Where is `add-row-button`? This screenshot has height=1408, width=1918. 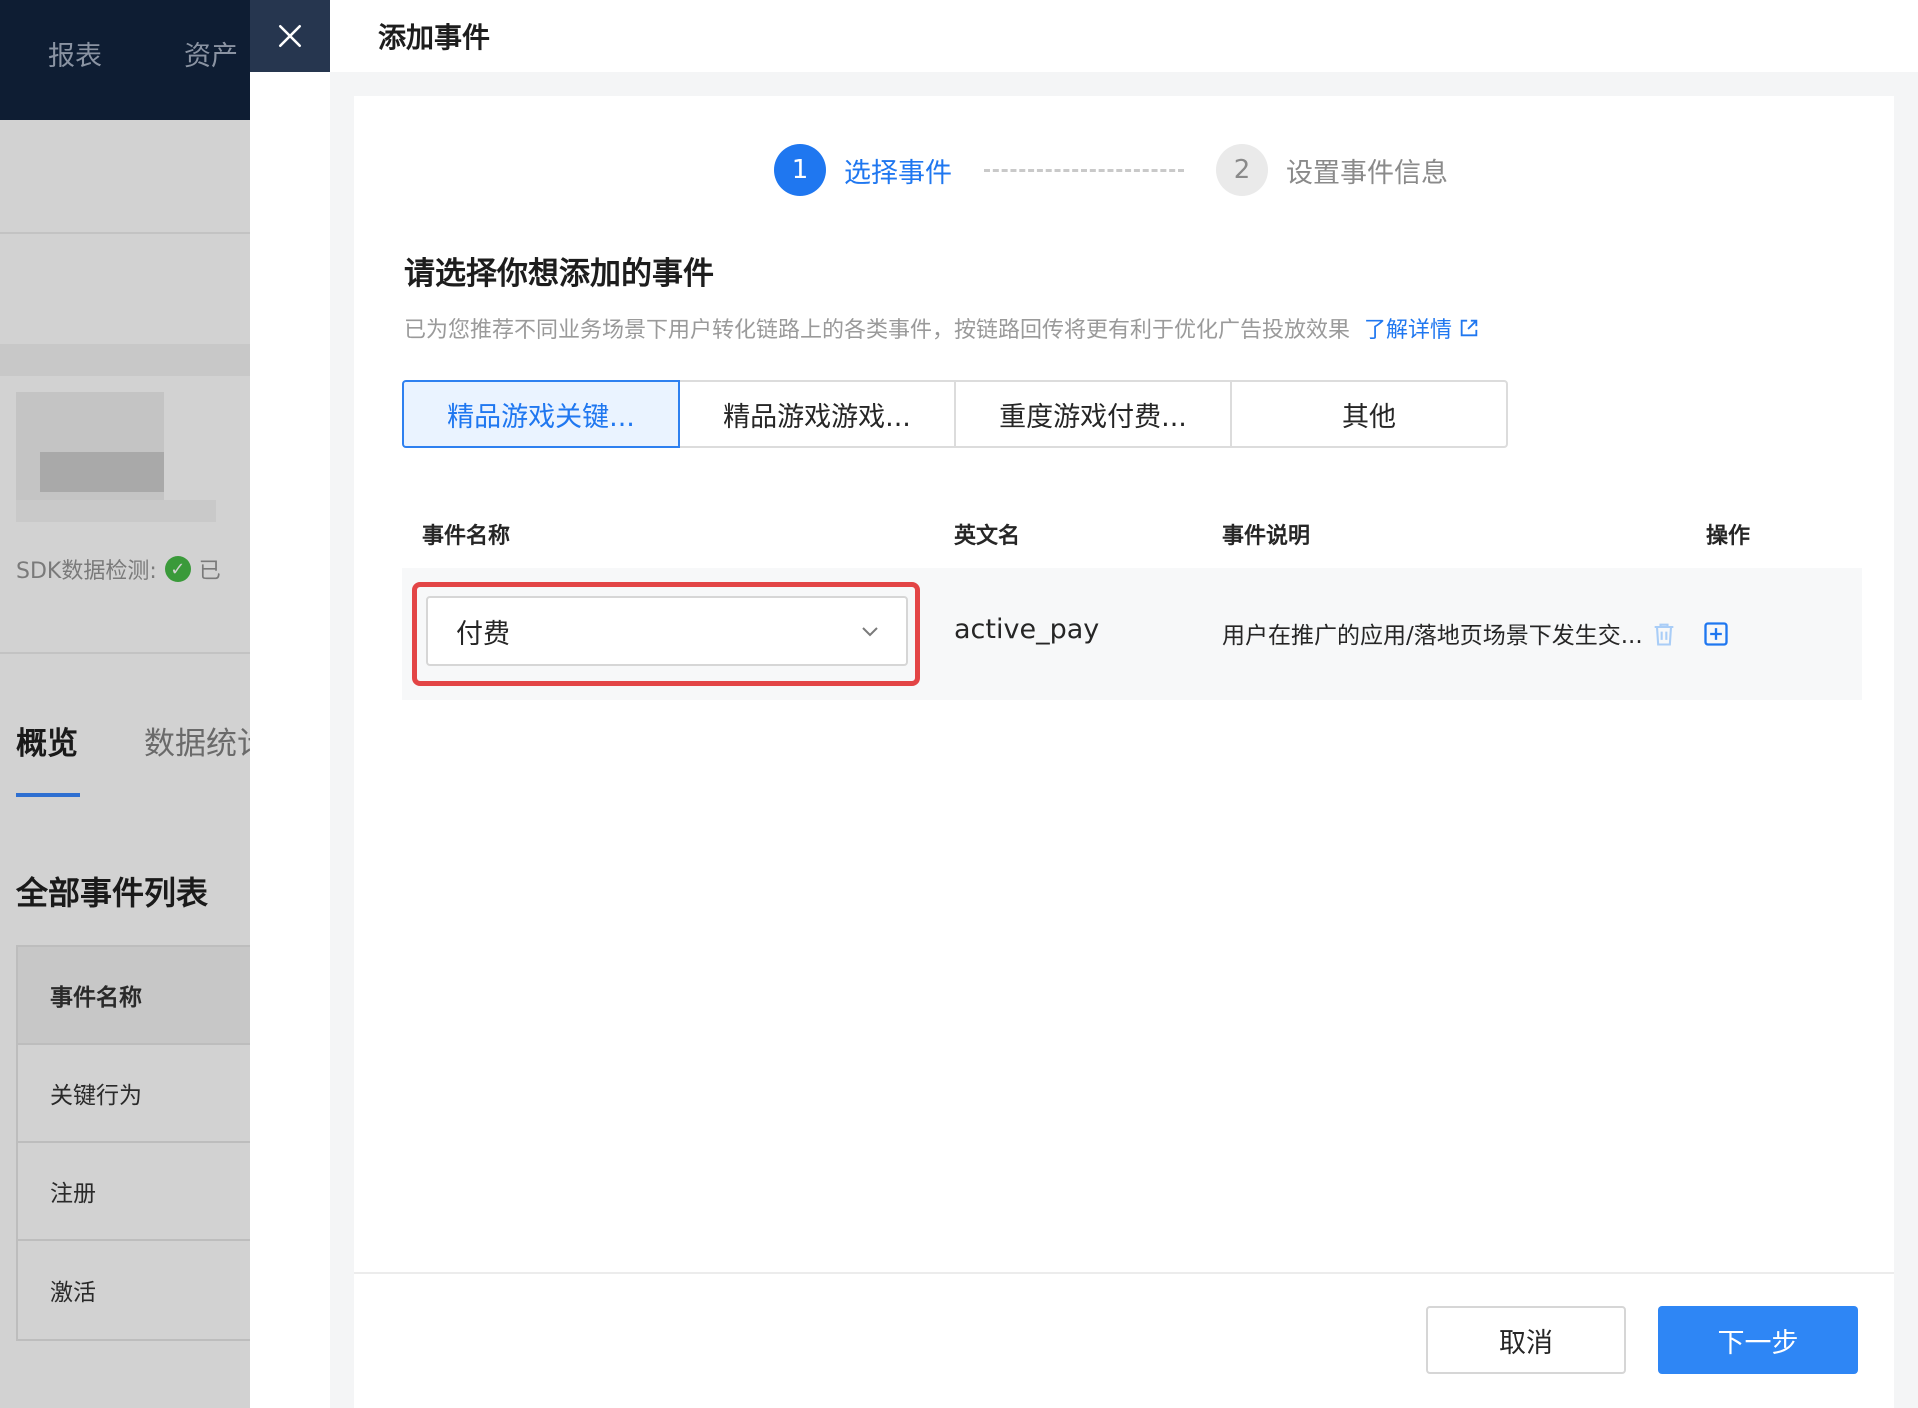
add-row-button is located at coordinates (1716, 634).